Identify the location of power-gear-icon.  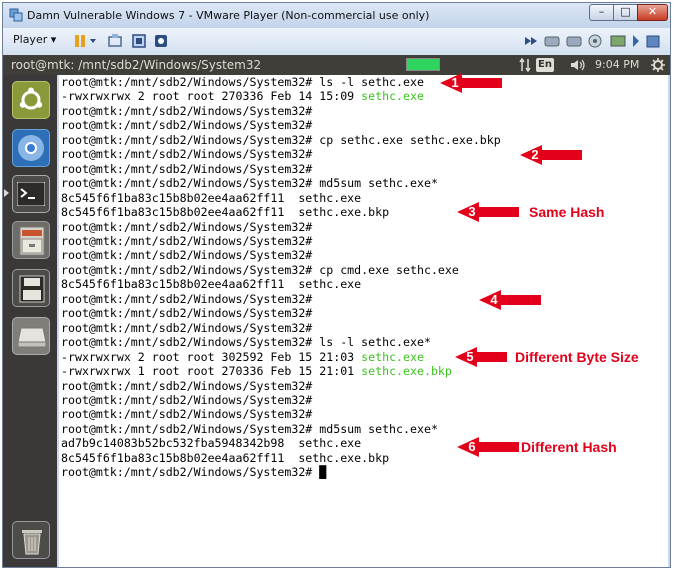
(658, 65).